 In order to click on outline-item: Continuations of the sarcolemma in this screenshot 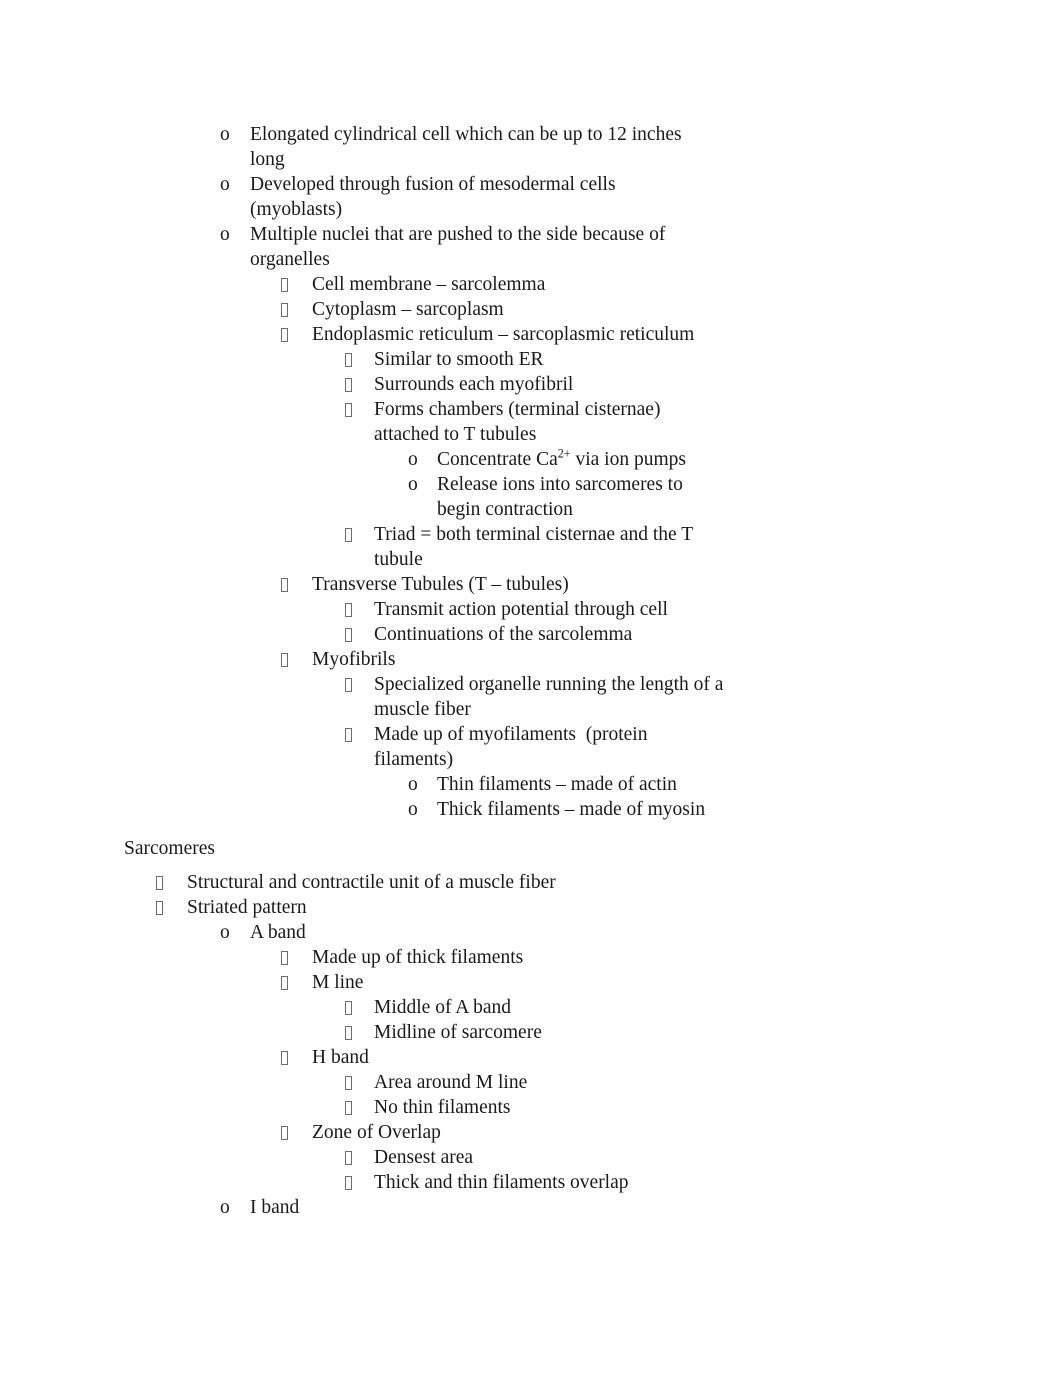, I will do `click(531, 634)`.